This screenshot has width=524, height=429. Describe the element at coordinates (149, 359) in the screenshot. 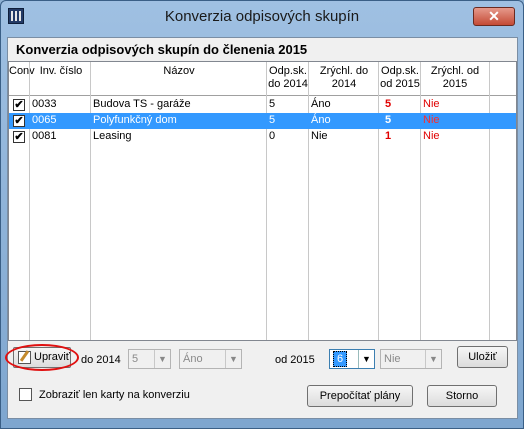

I see `do2014-group-select: 5 ▼` at that location.